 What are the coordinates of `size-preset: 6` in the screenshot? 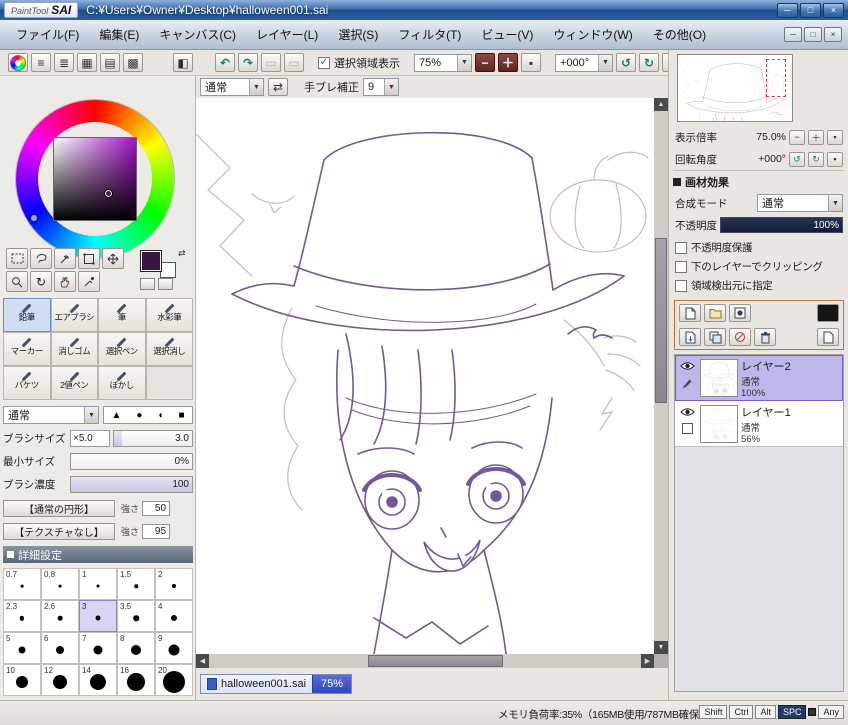 It's located at (60, 648).